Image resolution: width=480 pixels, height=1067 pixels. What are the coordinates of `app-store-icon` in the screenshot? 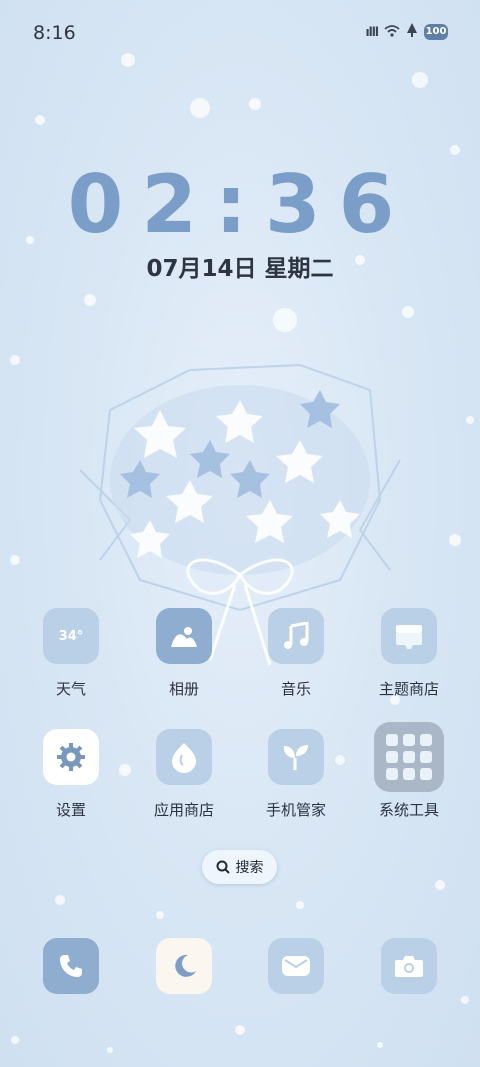 It's located at (184, 757).